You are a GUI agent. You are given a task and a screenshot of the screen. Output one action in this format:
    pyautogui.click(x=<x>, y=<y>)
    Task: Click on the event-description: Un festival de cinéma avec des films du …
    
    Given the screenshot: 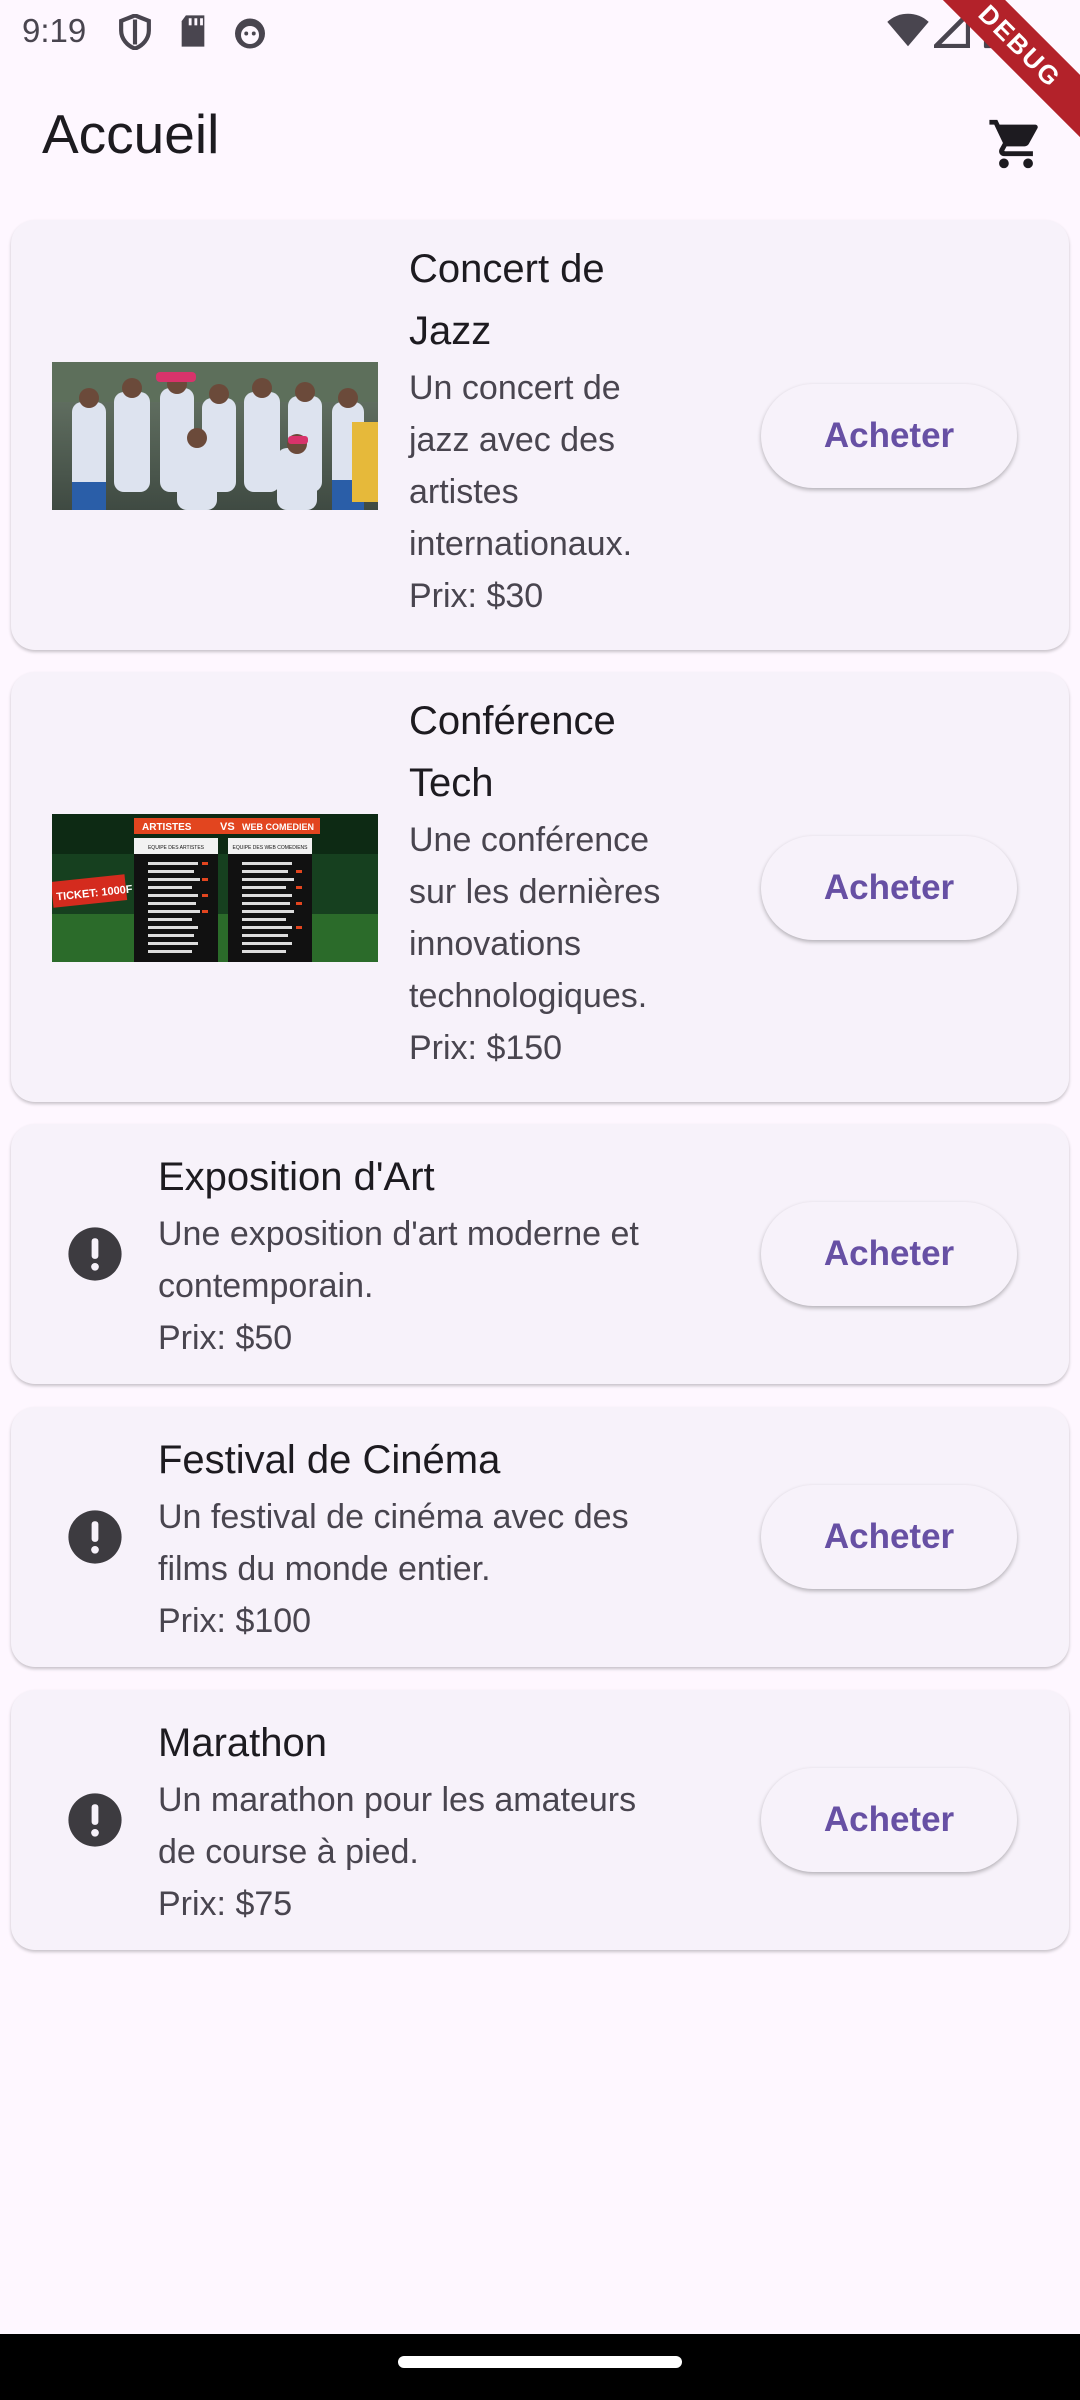 What is the action you would take?
    pyautogui.click(x=393, y=1543)
    